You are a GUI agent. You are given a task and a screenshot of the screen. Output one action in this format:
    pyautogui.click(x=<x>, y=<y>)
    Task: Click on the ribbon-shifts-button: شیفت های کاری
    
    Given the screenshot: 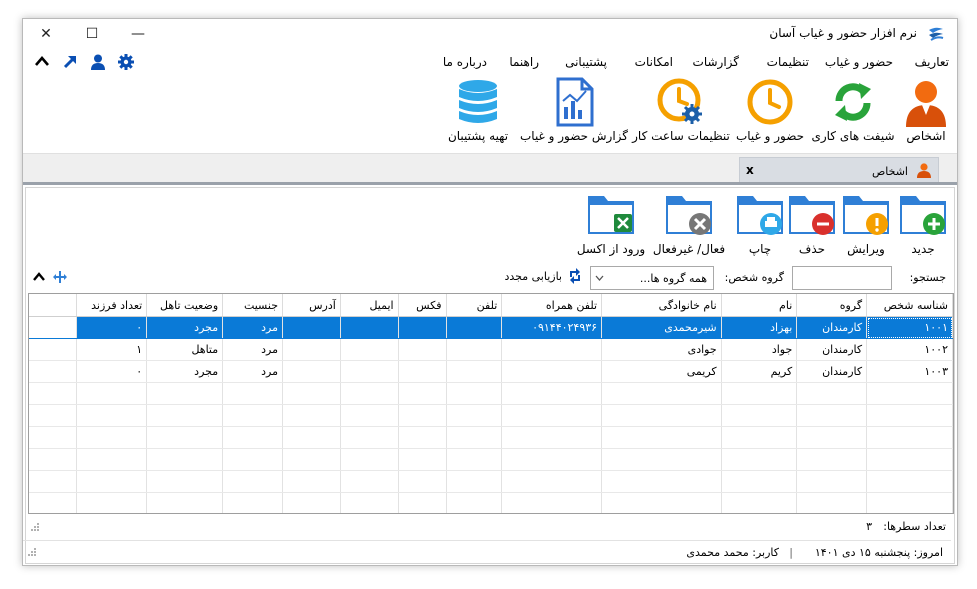 What is the action you would take?
    pyautogui.click(x=853, y=114)
    